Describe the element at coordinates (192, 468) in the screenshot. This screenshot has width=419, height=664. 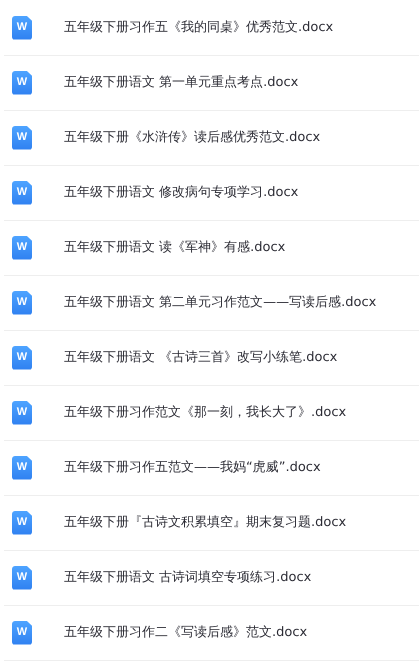
I see `file-name: 五年级下册习作五范文——我妈“虎威”.docx` at that location.